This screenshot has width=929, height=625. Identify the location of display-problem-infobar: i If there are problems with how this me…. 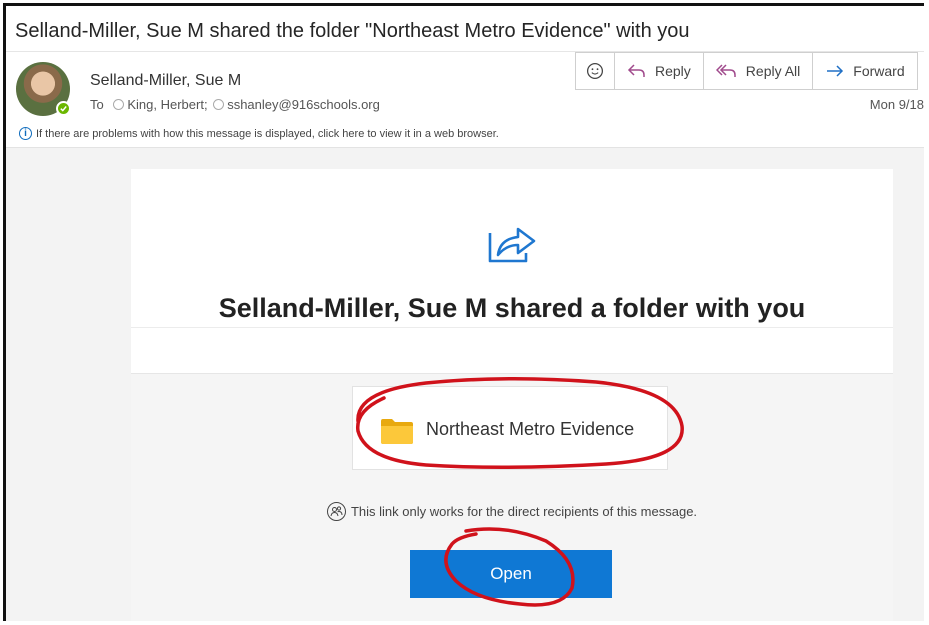
(259, 133).